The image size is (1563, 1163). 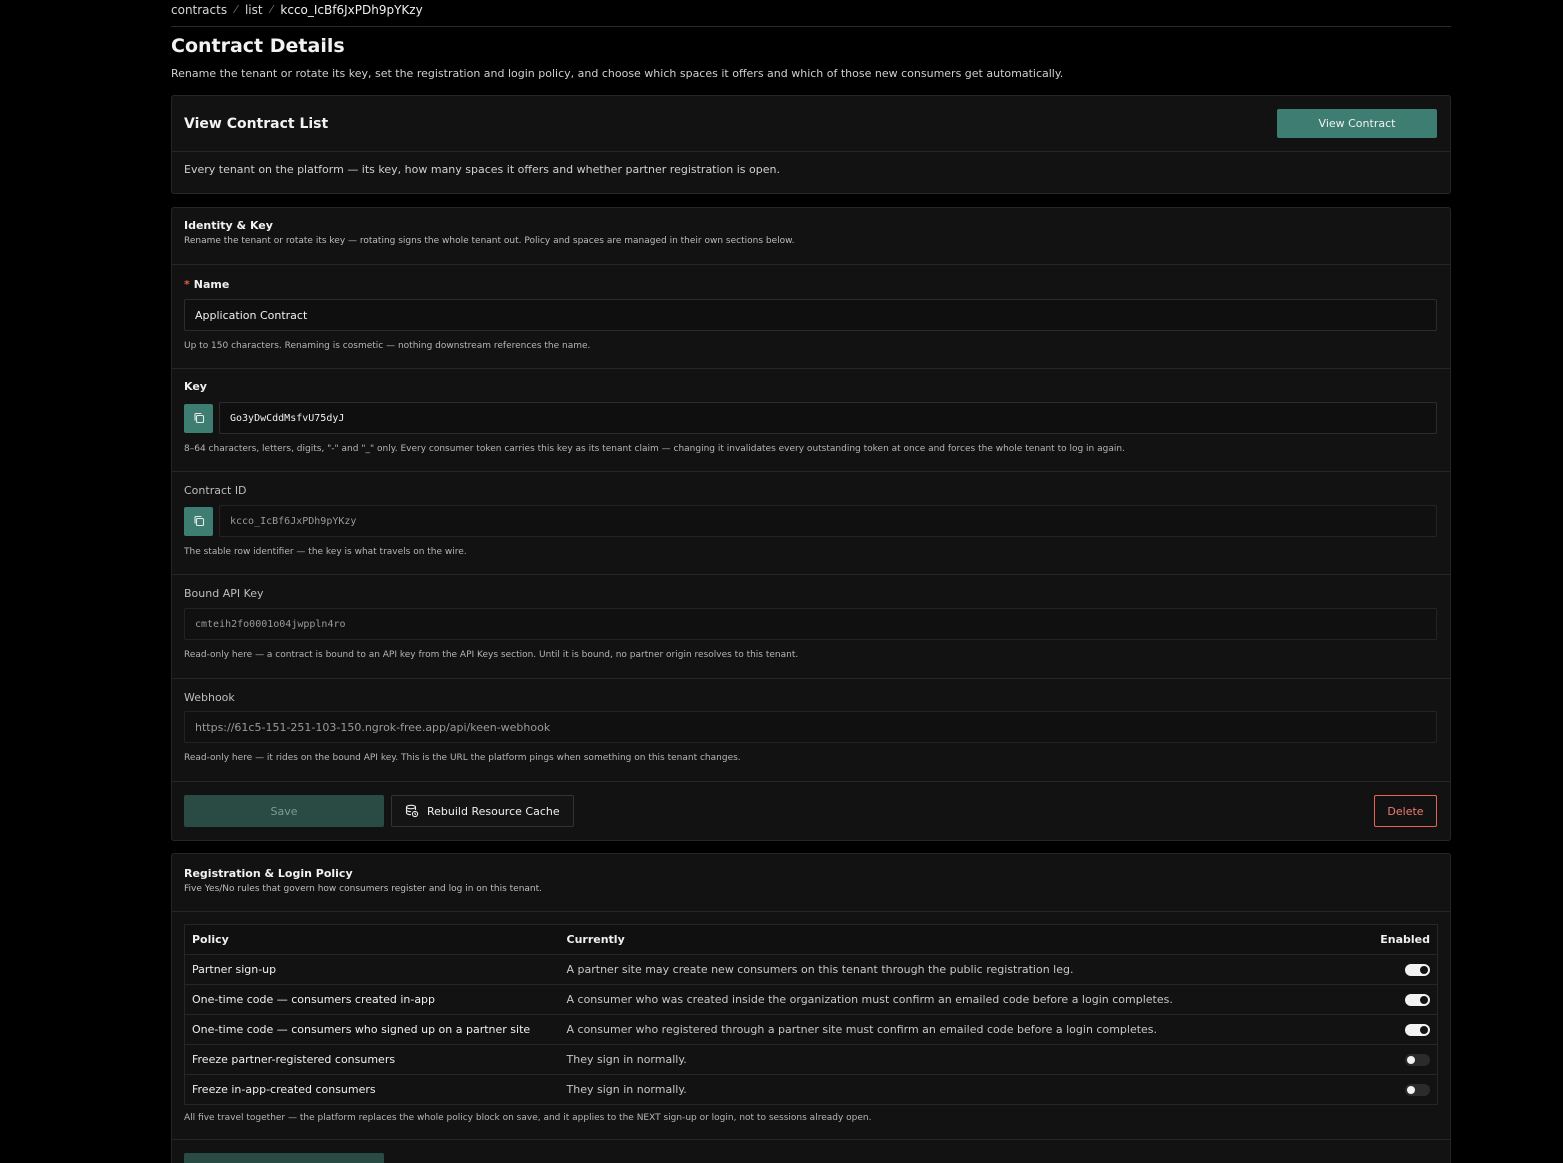 What do you see at coordinates (187, 284) in the screenshot?
I see `required-mark: *` at bounding box center [187, 284].